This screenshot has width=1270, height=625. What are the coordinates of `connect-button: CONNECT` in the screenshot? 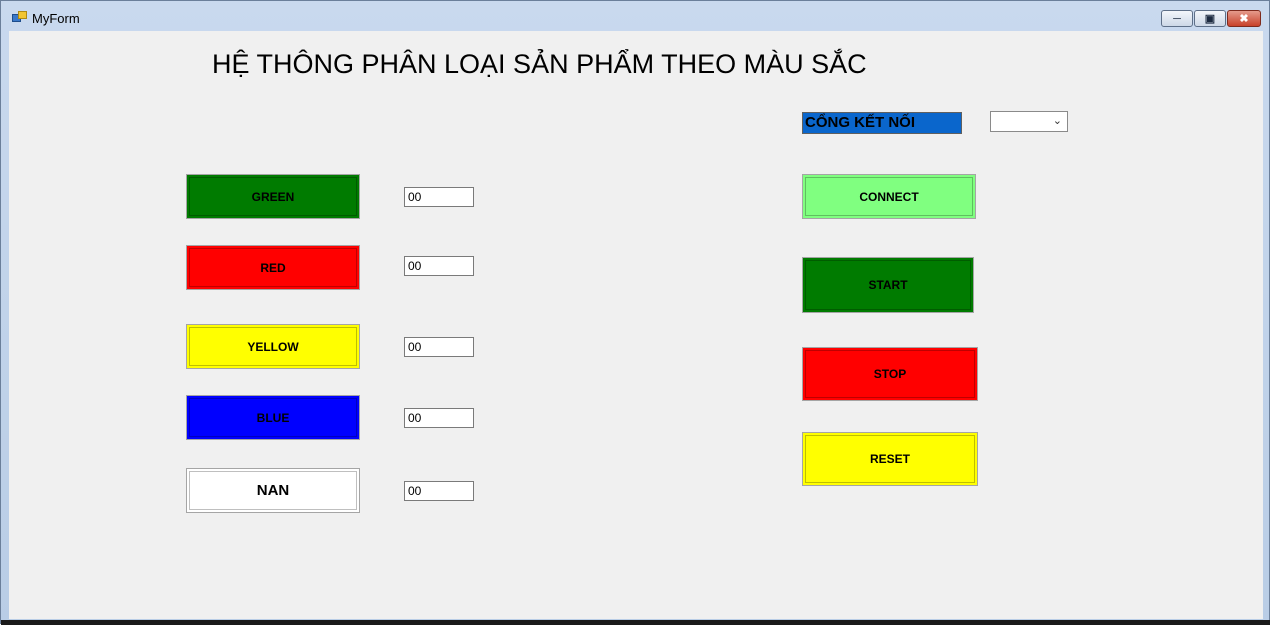 It's located at (889, 196).